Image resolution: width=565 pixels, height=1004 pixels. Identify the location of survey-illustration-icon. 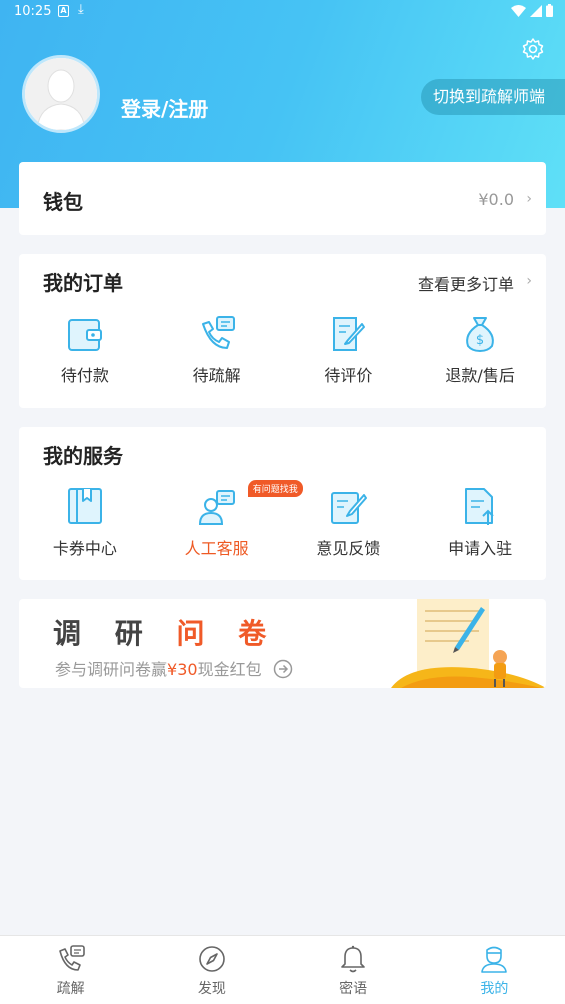
(468, 643).